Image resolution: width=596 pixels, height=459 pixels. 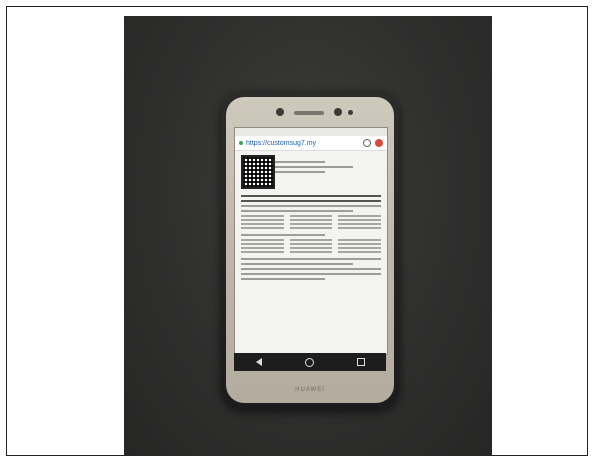 What do you see at coordinates (258, 172) in the screenshot?
I see `qr-code` at bounding box center [258, 172].